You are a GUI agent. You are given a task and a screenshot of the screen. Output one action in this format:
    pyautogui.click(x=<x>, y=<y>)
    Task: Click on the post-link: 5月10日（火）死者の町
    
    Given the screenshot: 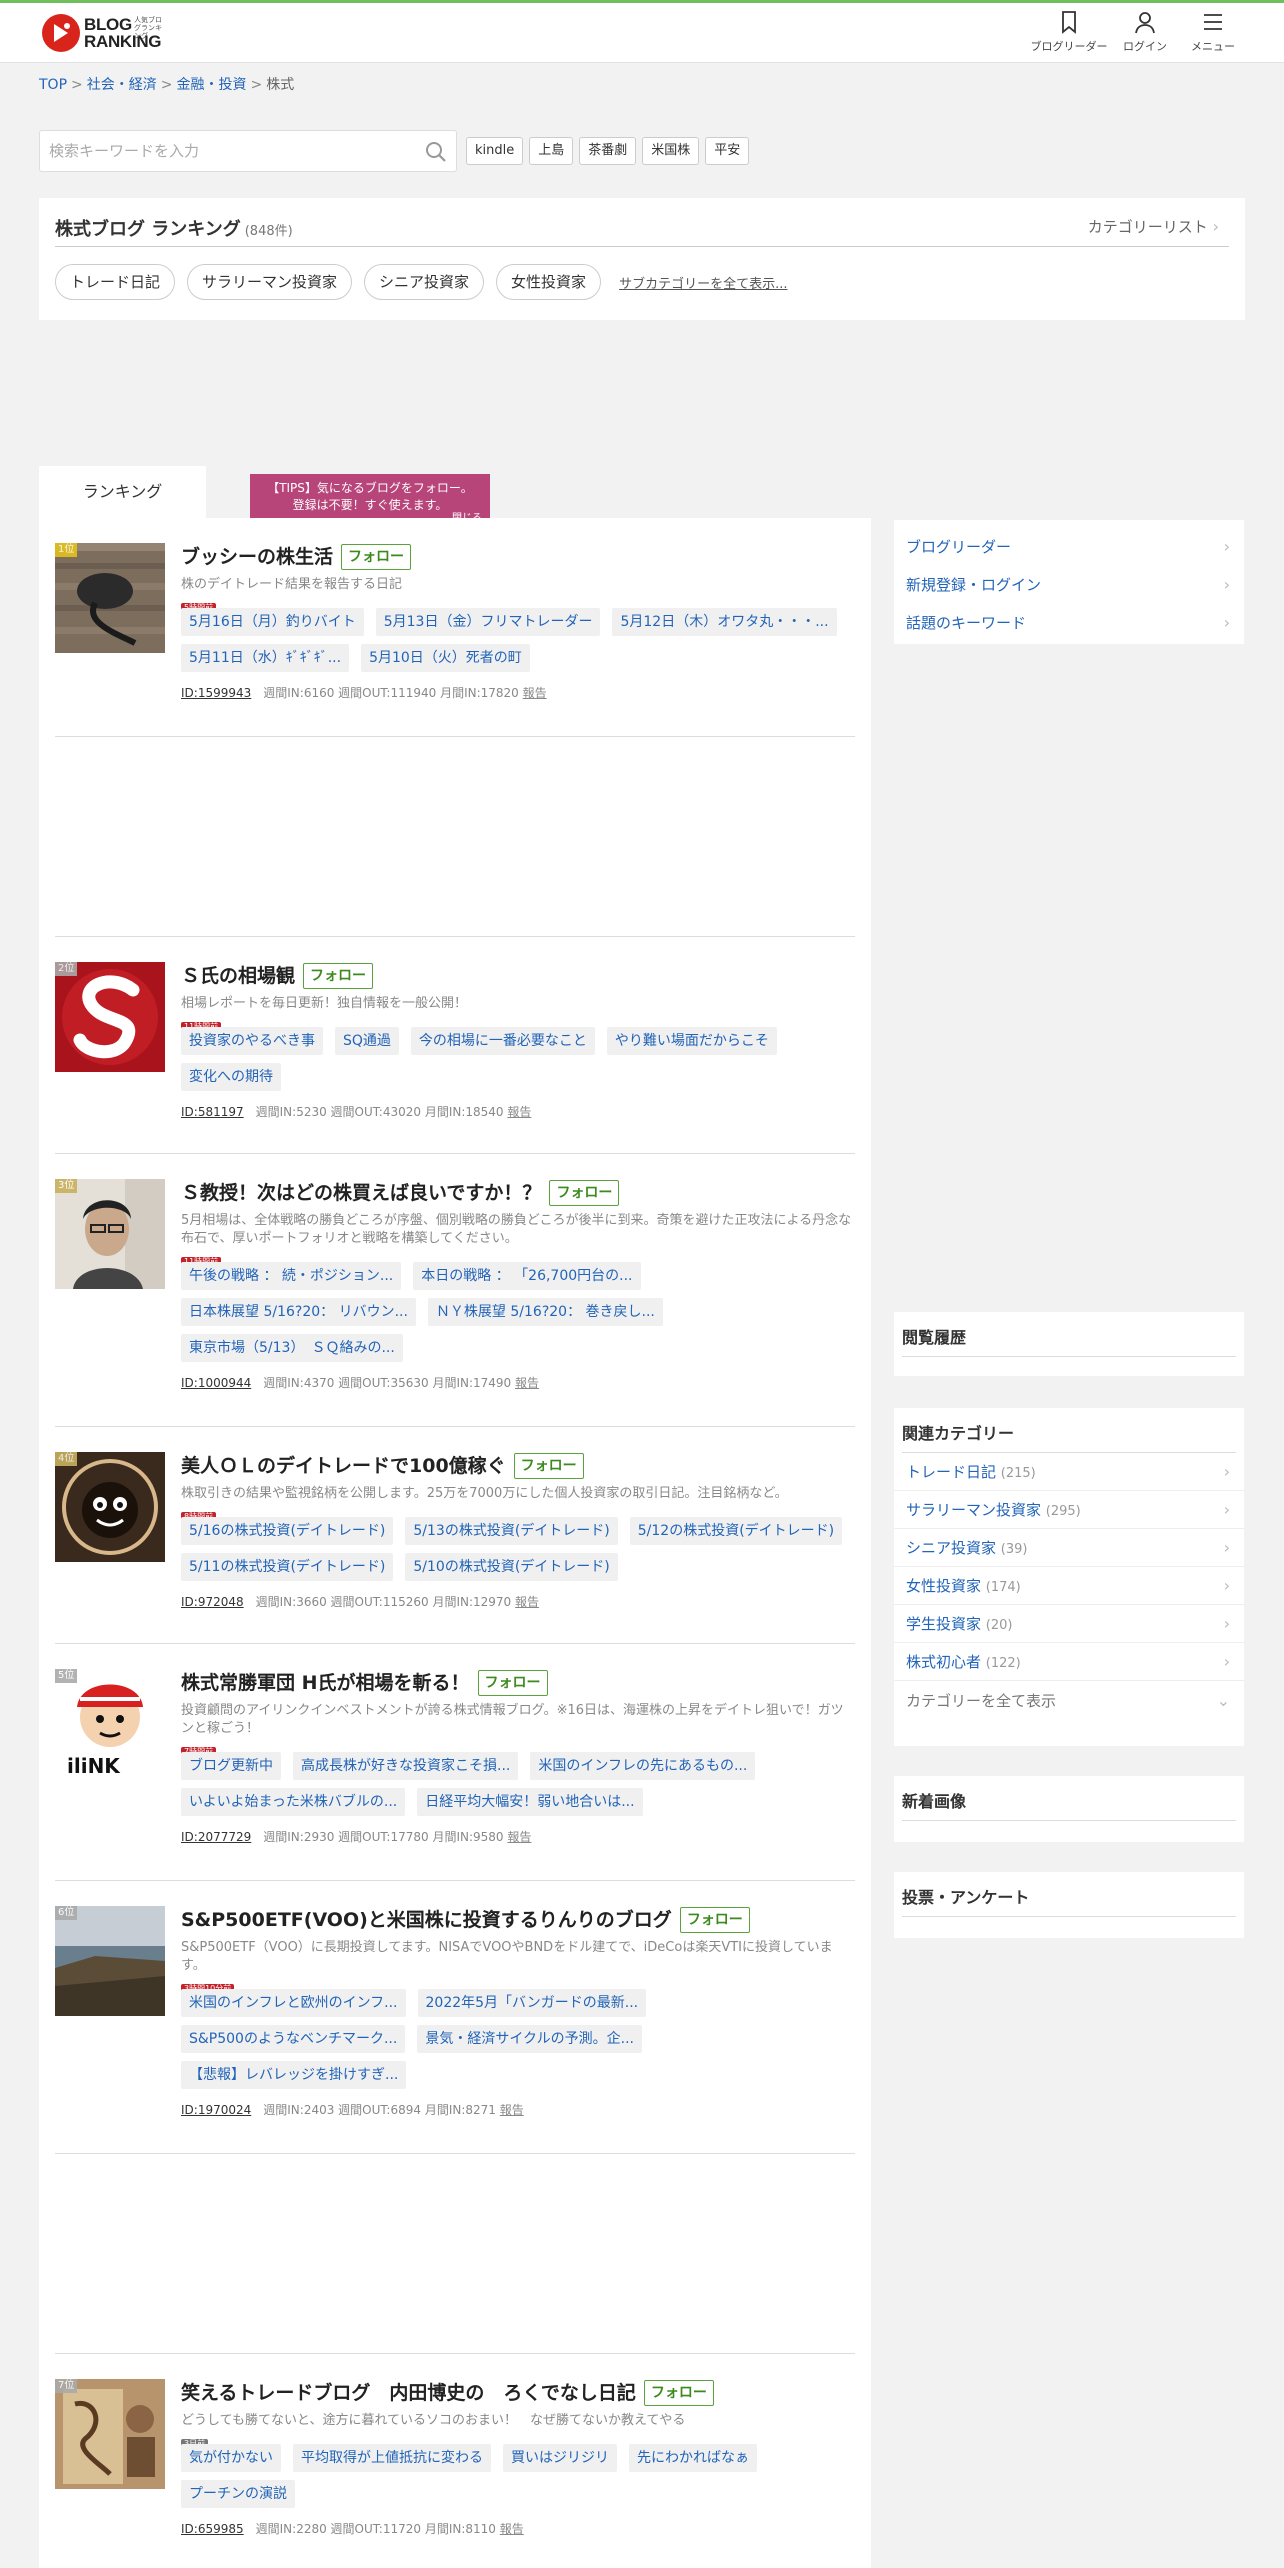 What is the action you would take?
    pyautogui.click(x=445, y=658)
    